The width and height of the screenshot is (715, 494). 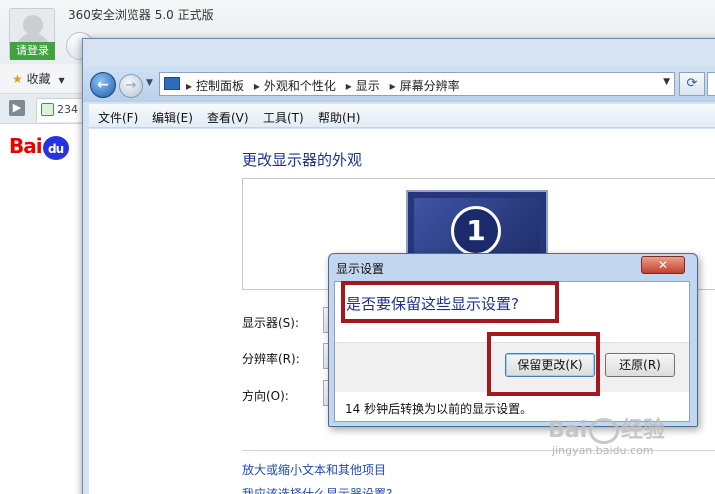 I want to click on history-dropdown-icon: ▼, so click(x=149, y=83).